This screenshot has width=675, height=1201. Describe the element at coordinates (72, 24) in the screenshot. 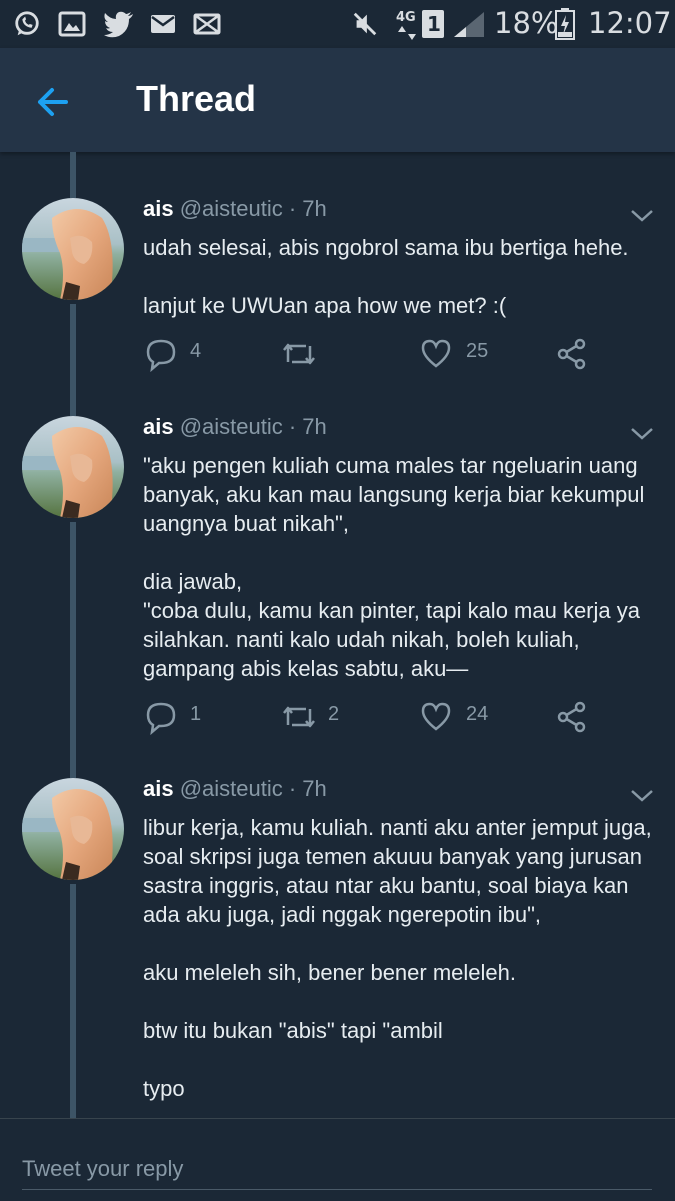

I see `gallery-icon` at that location.